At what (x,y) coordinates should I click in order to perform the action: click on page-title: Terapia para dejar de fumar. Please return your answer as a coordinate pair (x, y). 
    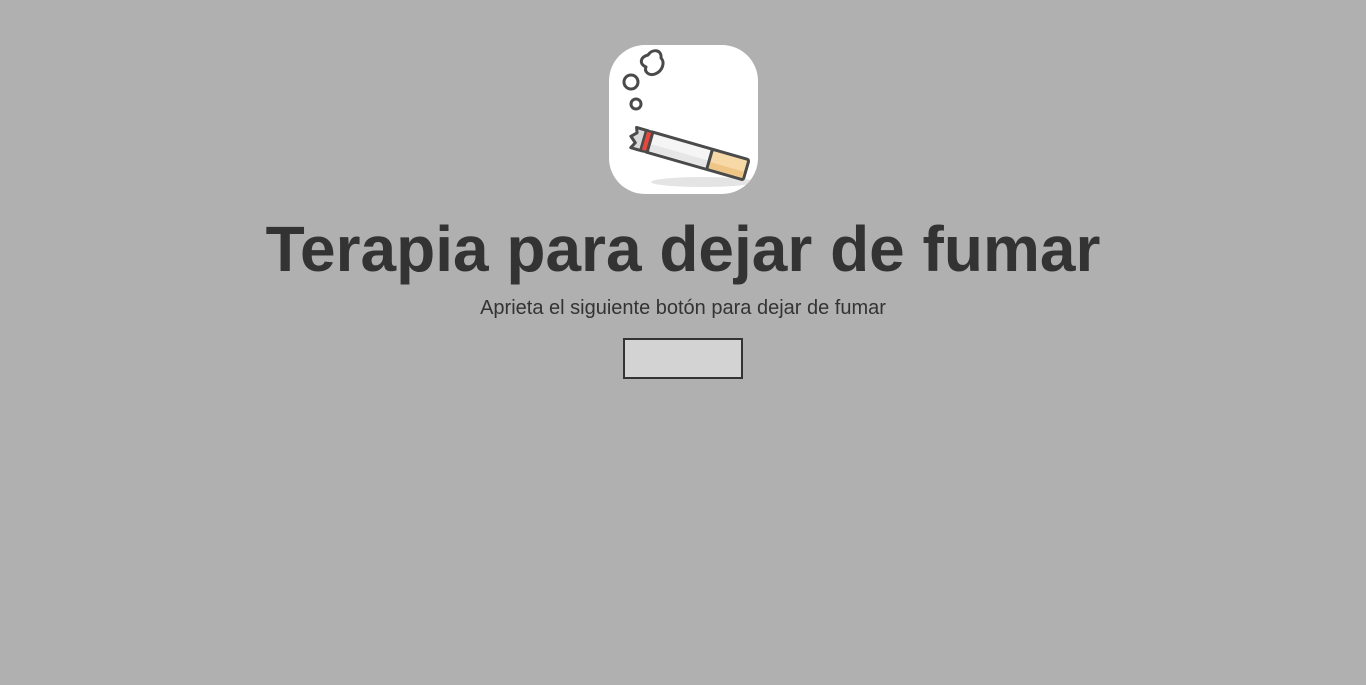
    Looking at the image, I should click on (683, 249).